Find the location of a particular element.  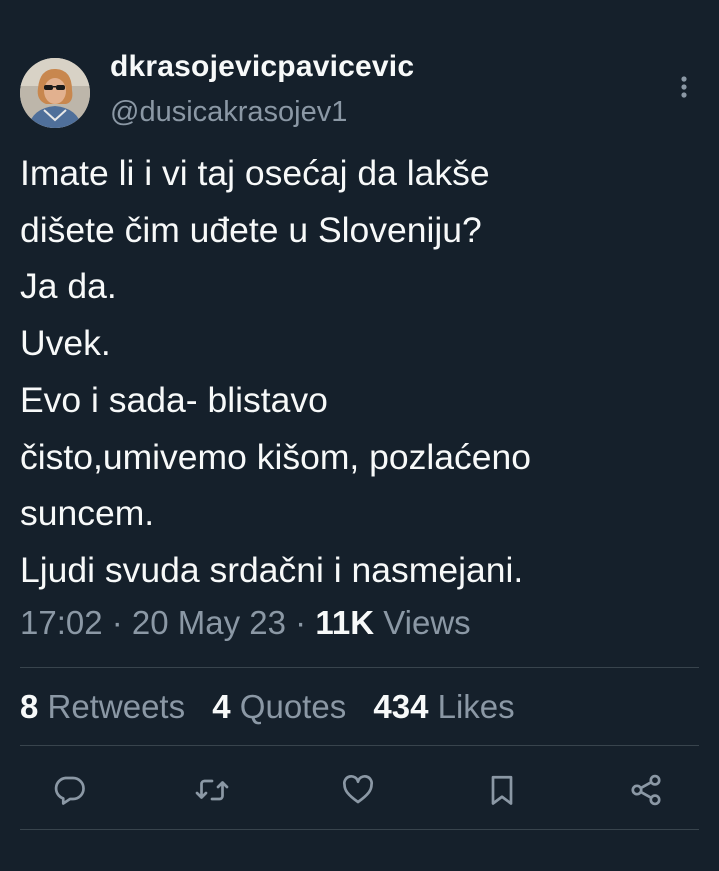

tweet-time: 17:02 is located at coordinates (61, 622).